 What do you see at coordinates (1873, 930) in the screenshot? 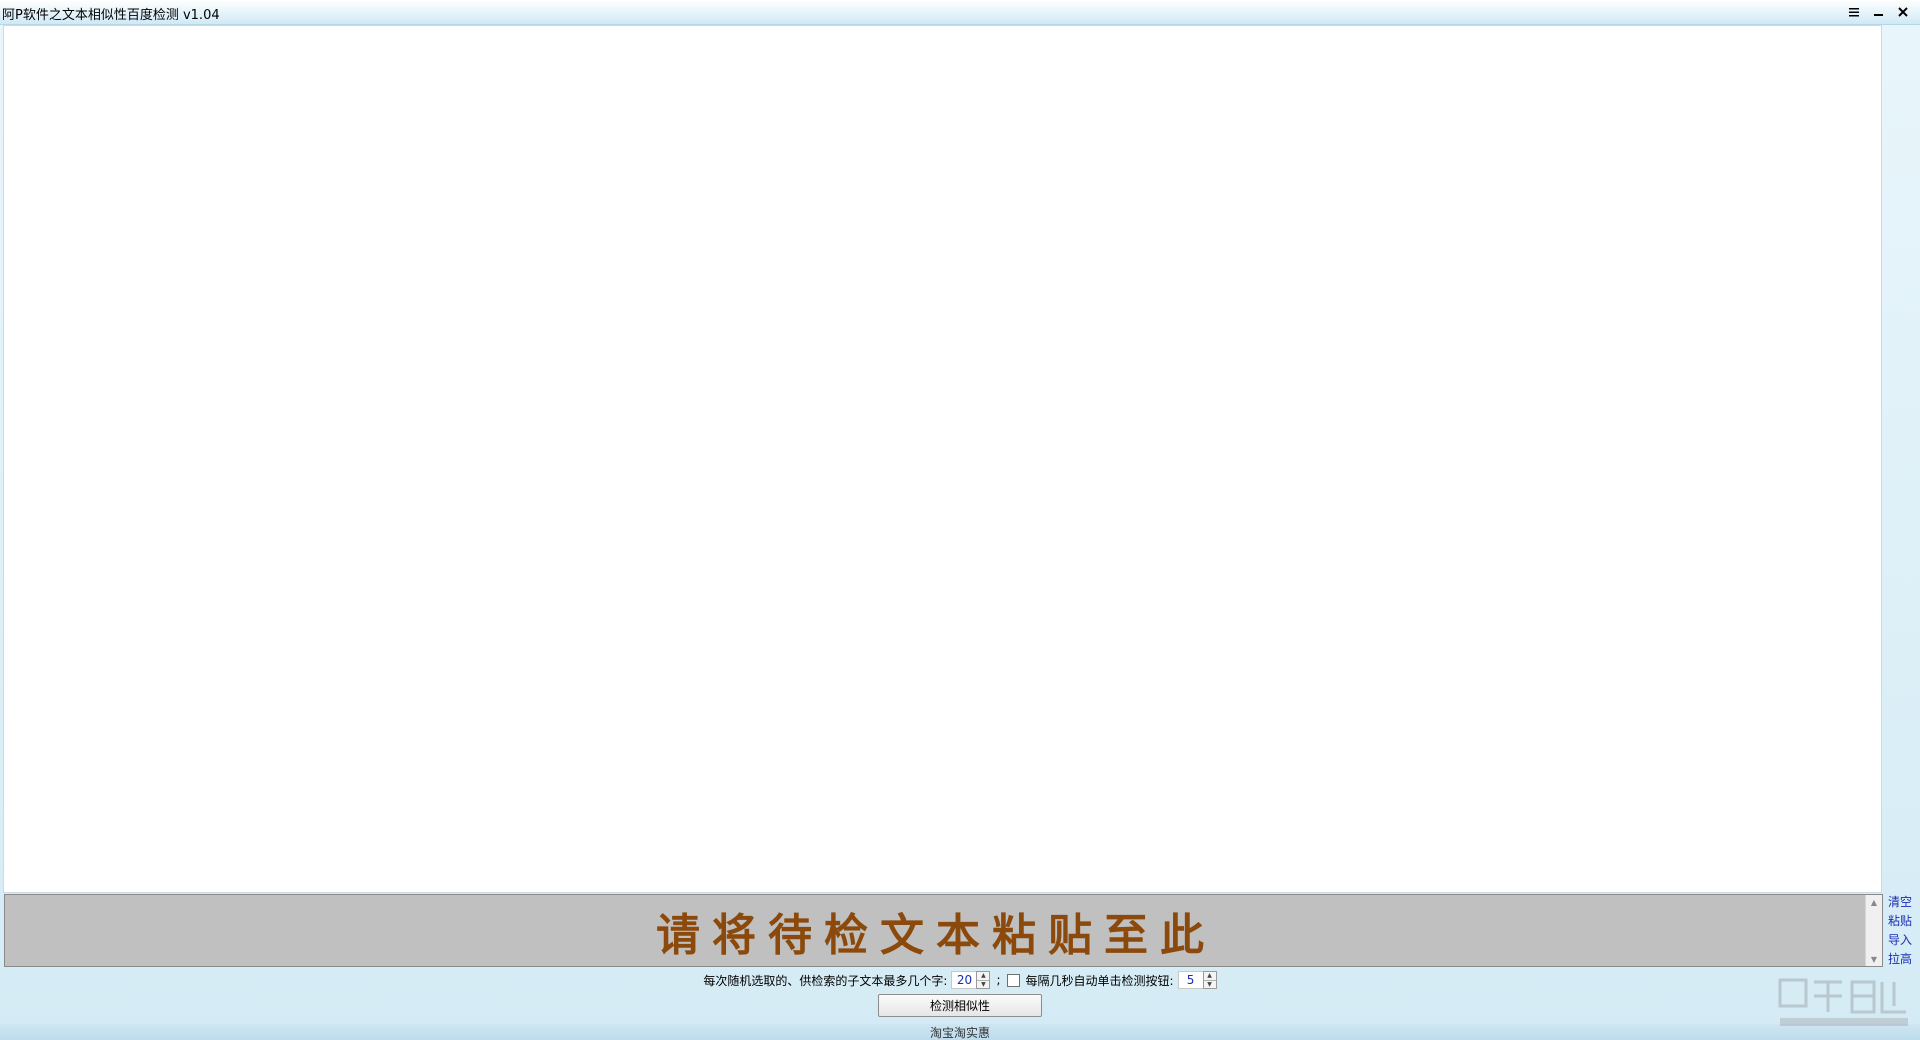
I see `input-scrollbar: ▲ ▼` at bounding box center [1873, 930].